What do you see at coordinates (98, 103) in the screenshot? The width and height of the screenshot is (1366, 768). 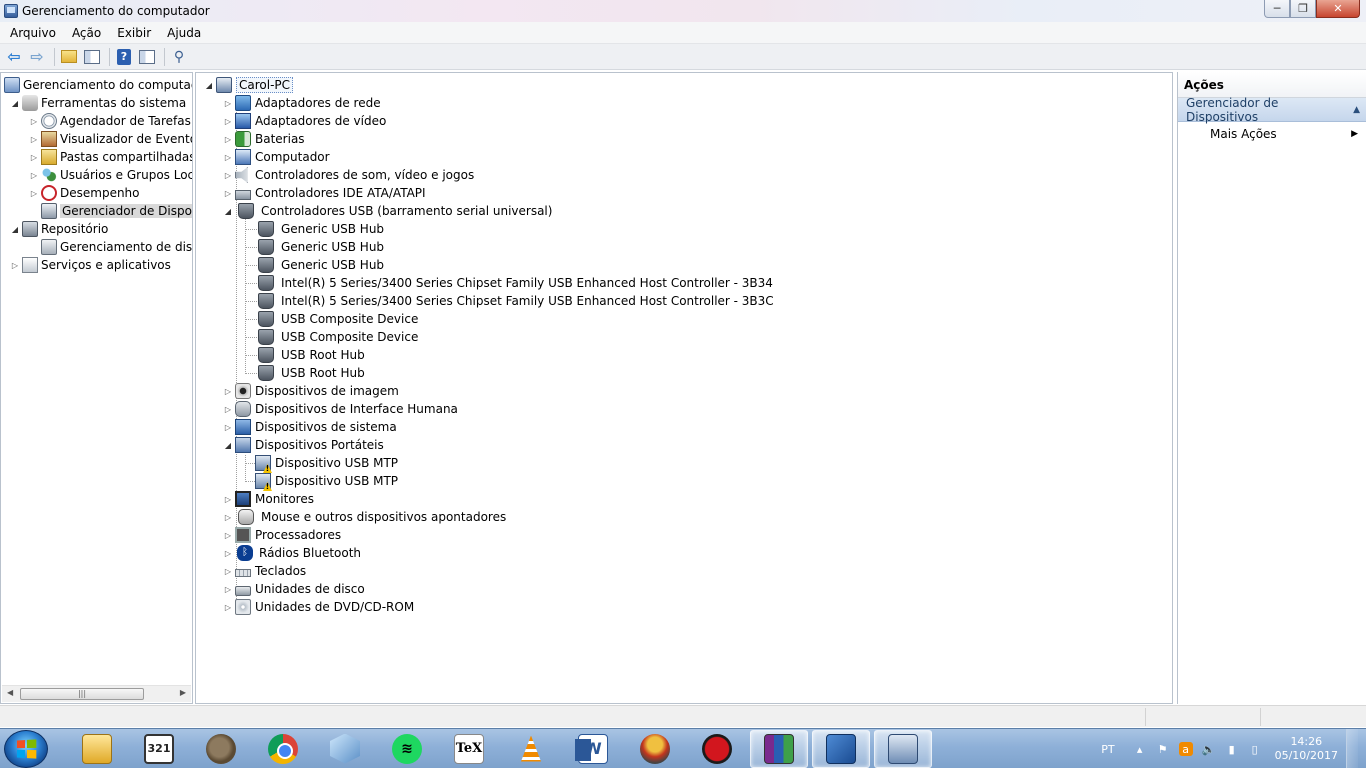 I see `tree-item-system-tools: ◢ Ferramentas do sistema` at bounding box center [98, 103].